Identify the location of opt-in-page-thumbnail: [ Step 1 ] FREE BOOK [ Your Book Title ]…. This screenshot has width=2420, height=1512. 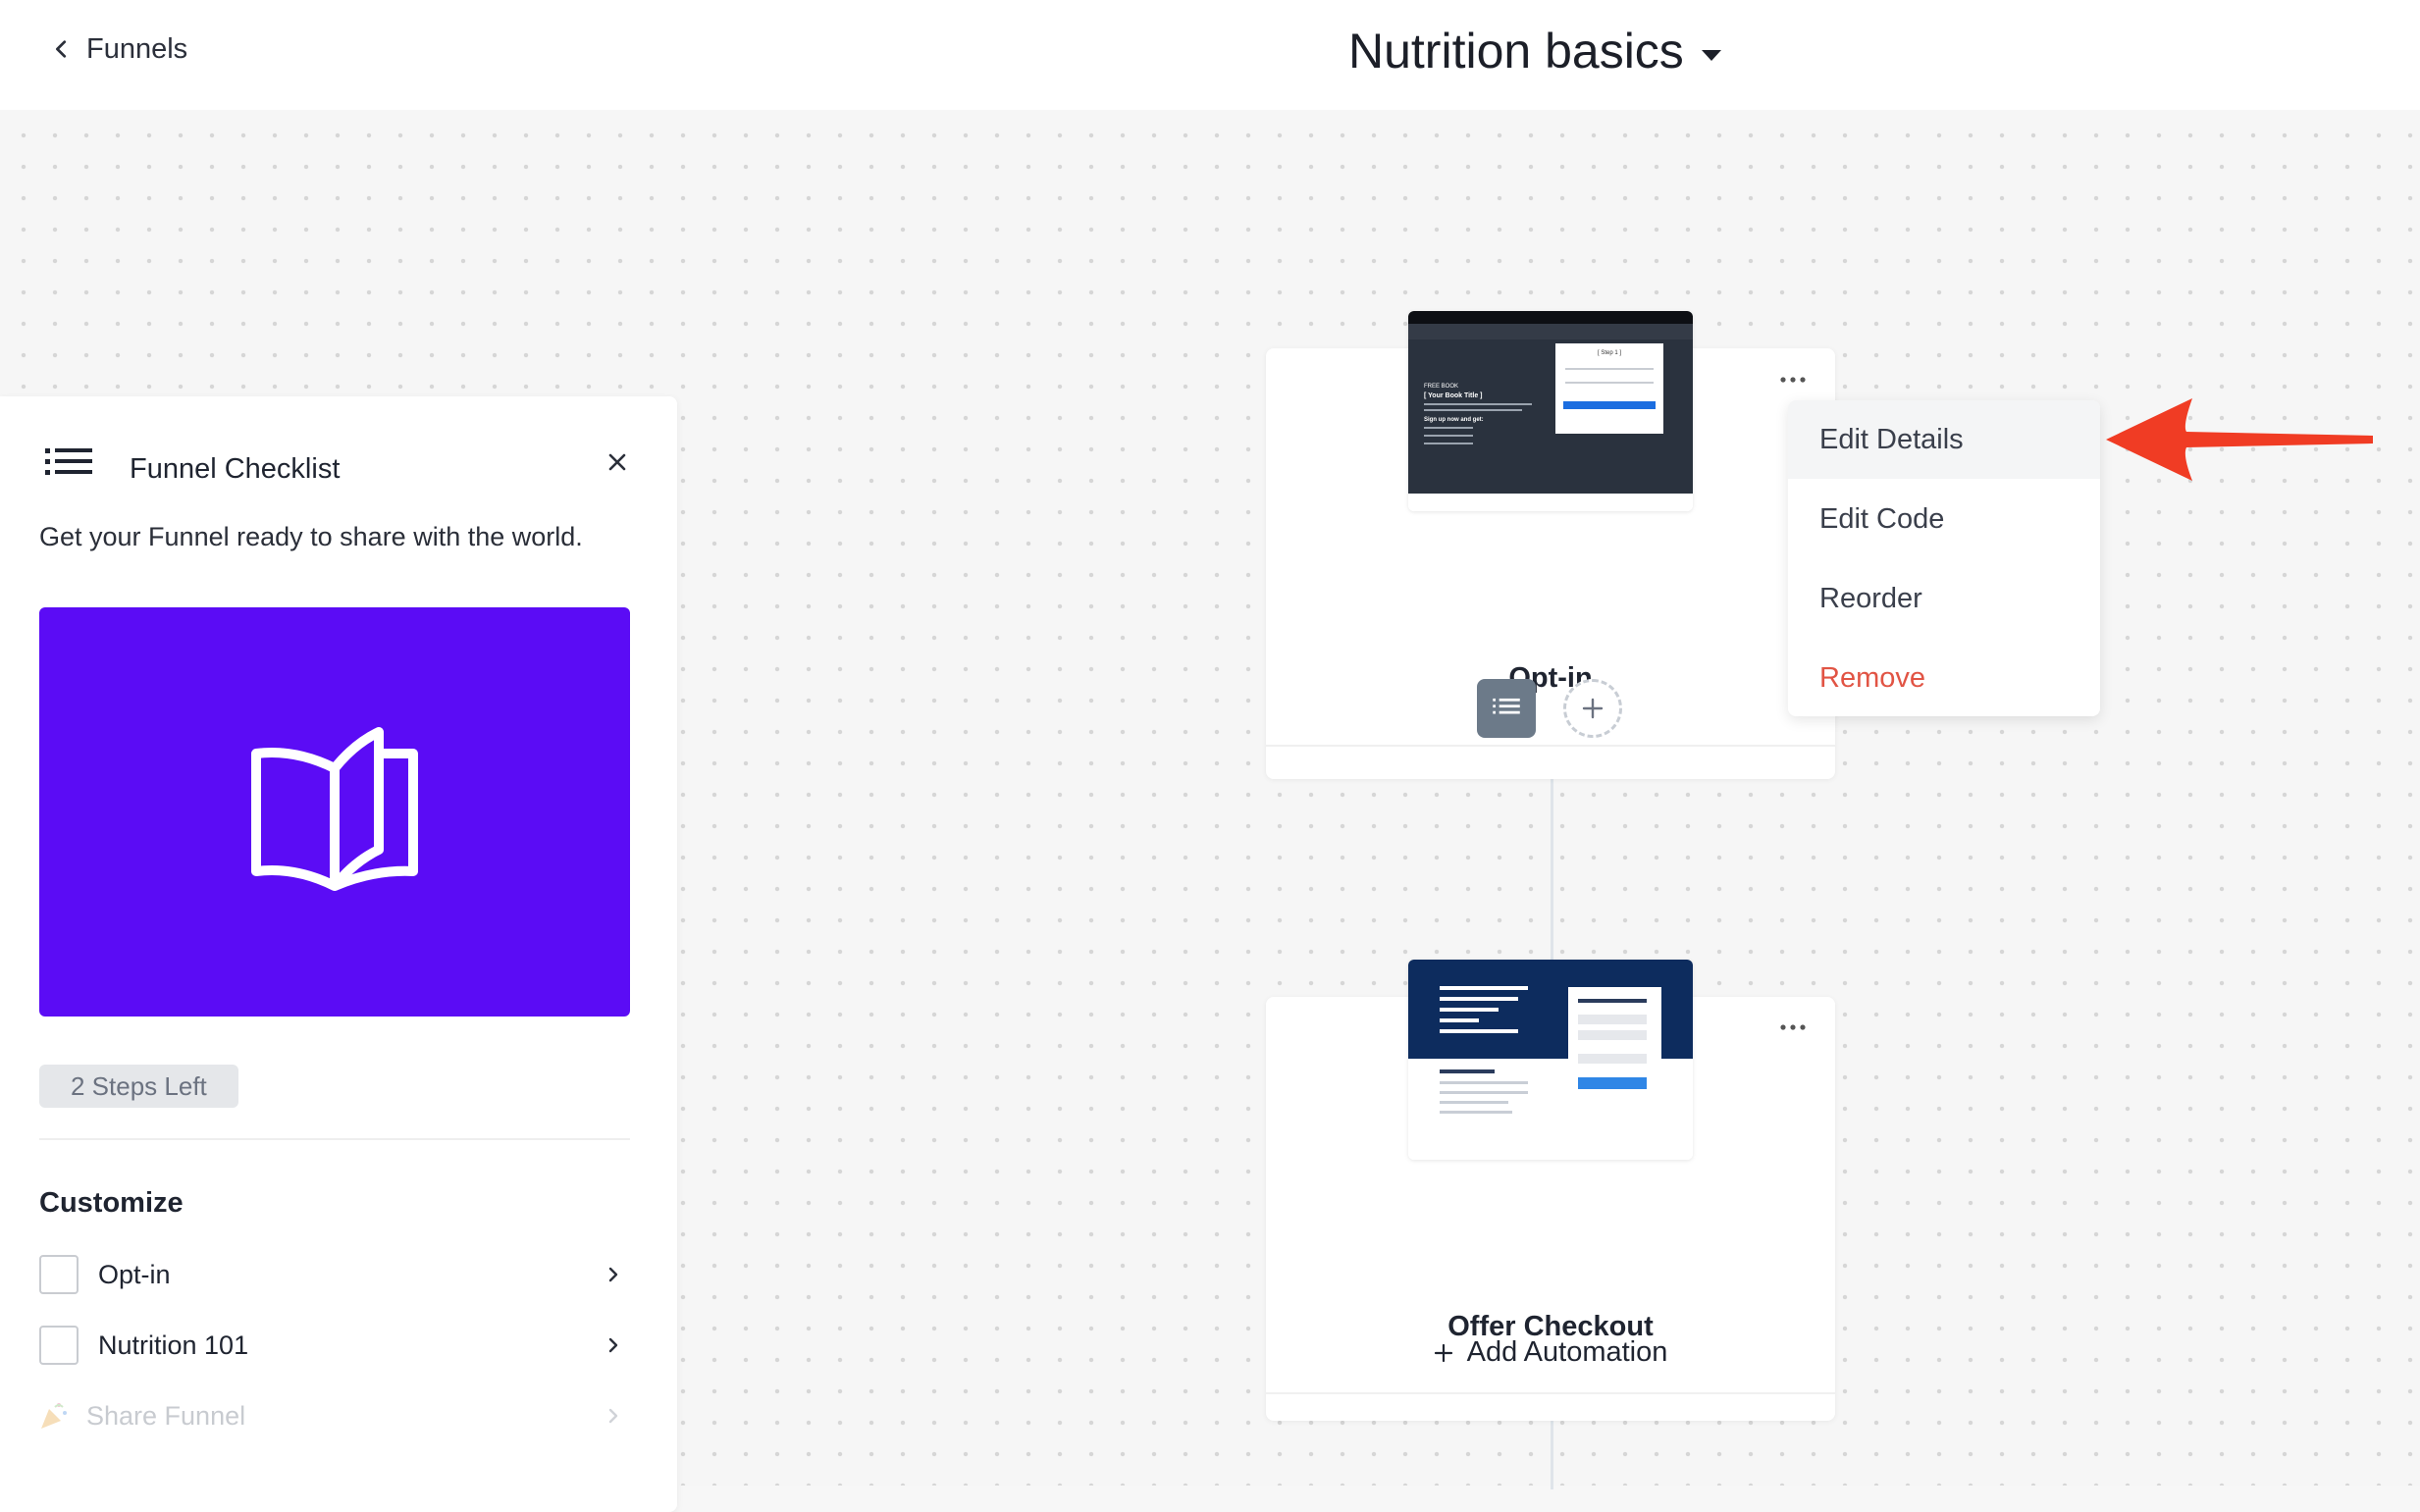
(1550, 411).